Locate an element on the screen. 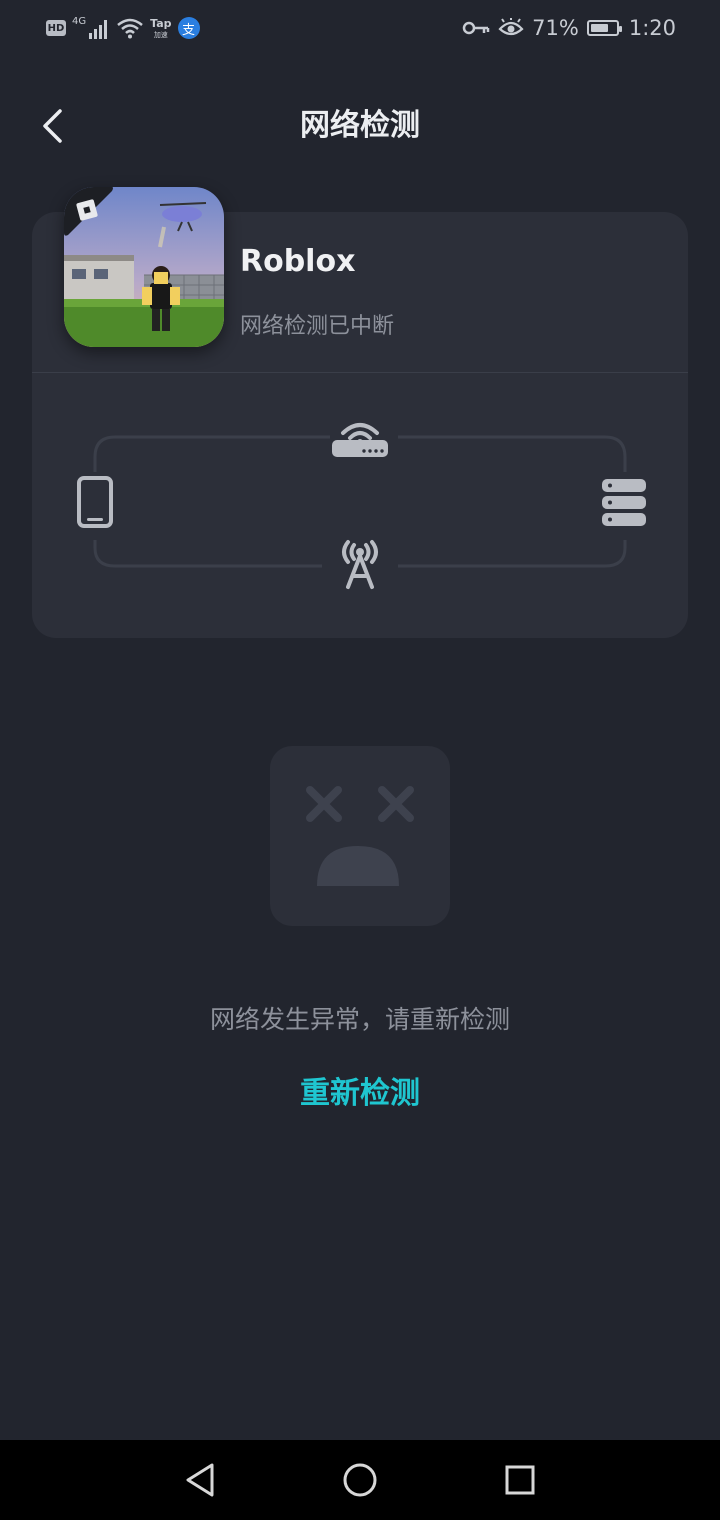 The height and width of the screenshot is (1520, 720). alipay-icon: 支 is located at coordinates (188, 28).